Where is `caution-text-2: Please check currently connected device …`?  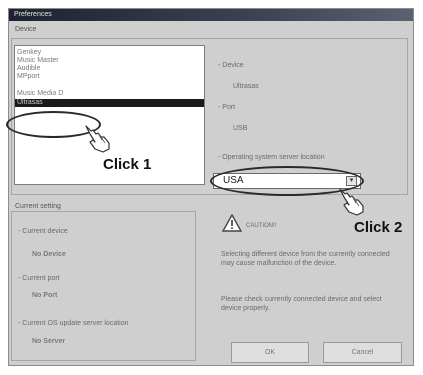
caution-text-2: Please check currently connected device … is located at coordinates (301, 304).